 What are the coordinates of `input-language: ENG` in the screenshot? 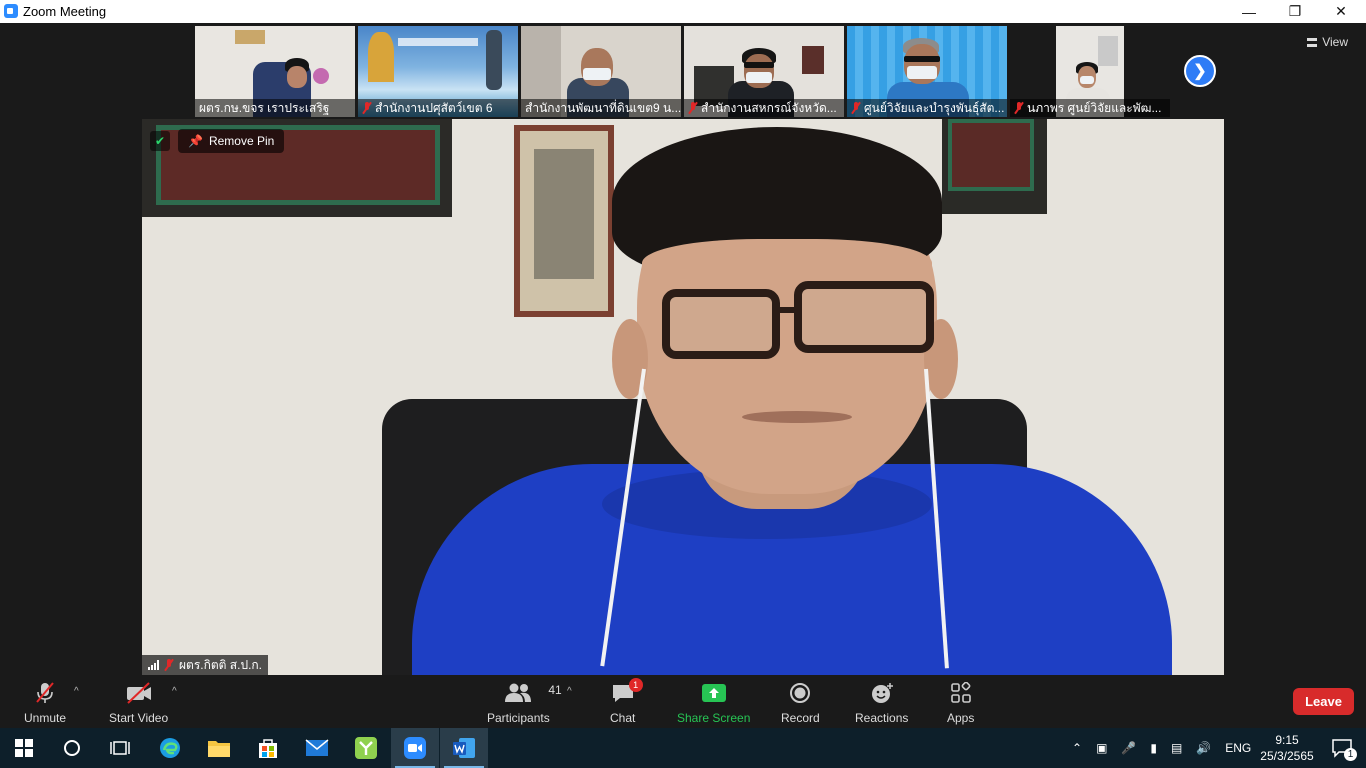 It's located at (1238, 748).